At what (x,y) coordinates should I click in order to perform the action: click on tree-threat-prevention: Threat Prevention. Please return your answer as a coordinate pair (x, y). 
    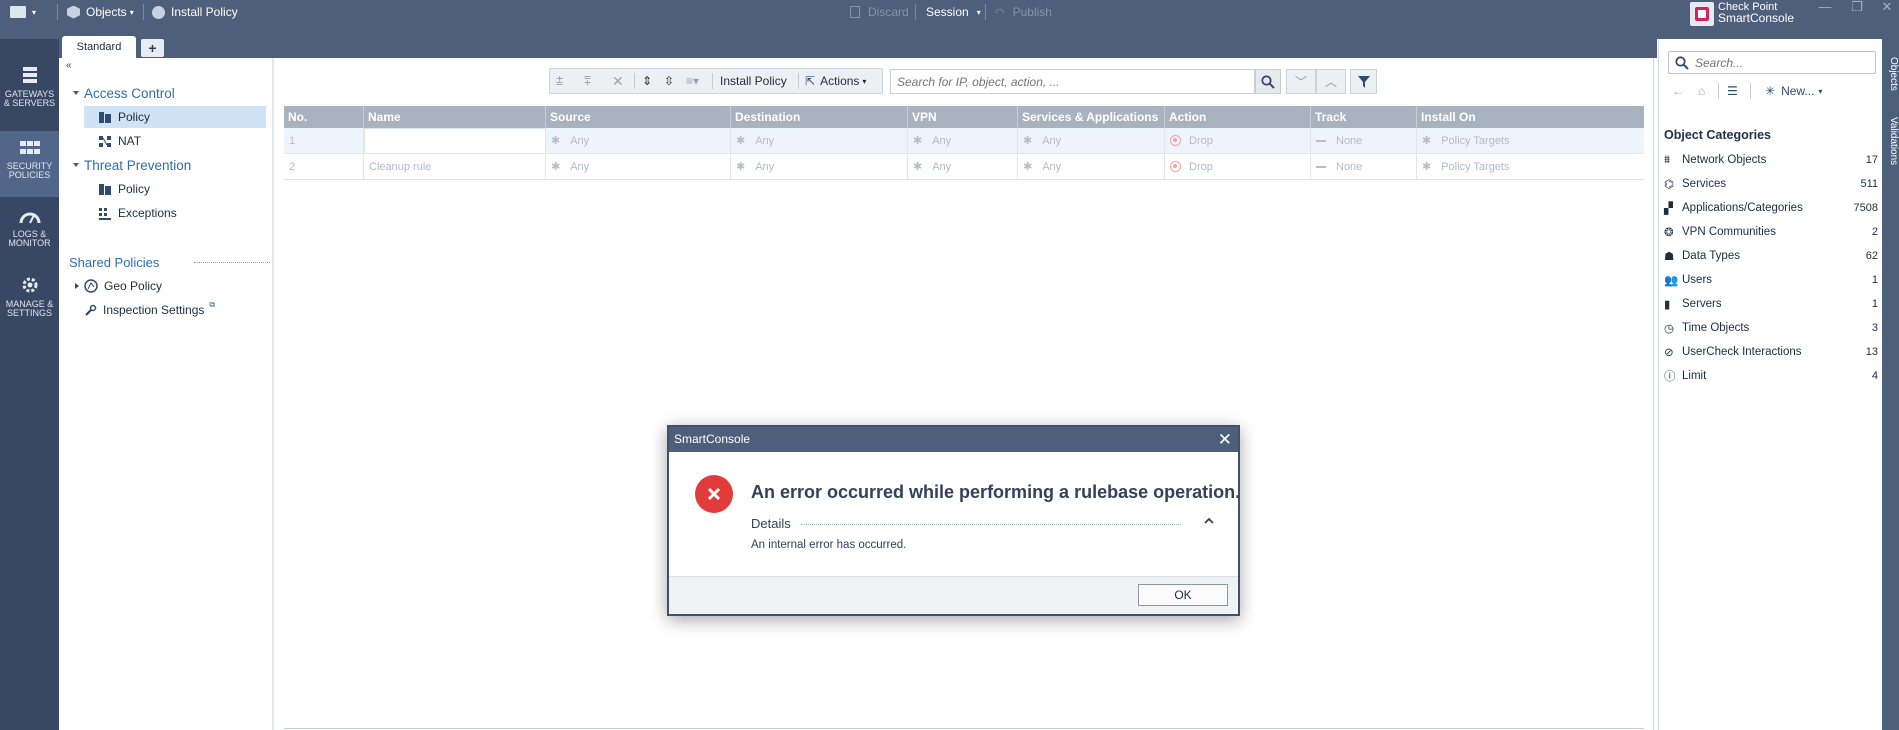
    Looking at the image, I should click on (132, 165).